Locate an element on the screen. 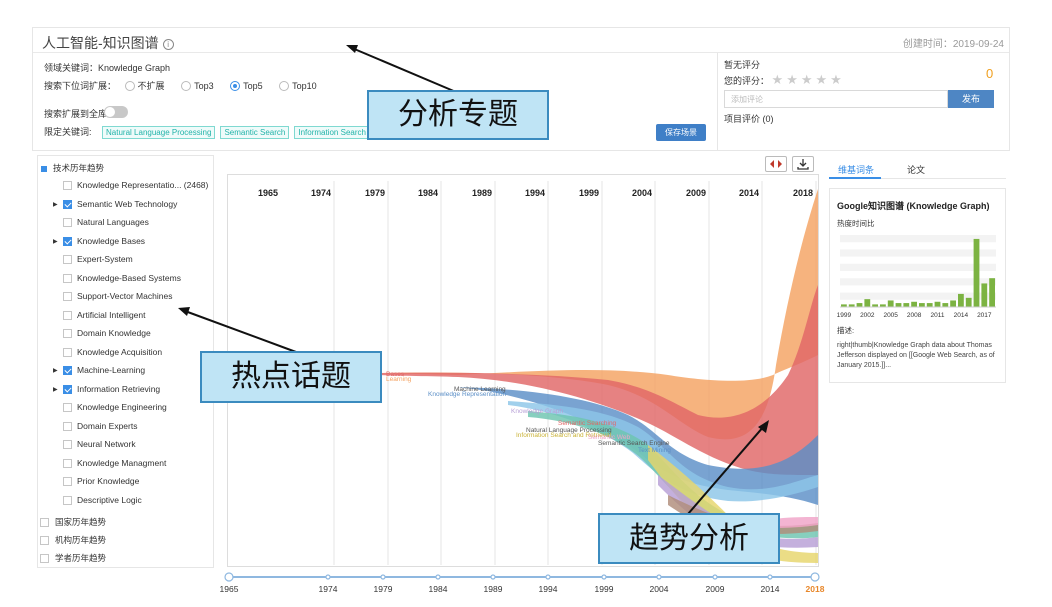 This screenshot has width=1052, height=607. callout-trend: 趋势分析 is located at coordinates (689, 538).